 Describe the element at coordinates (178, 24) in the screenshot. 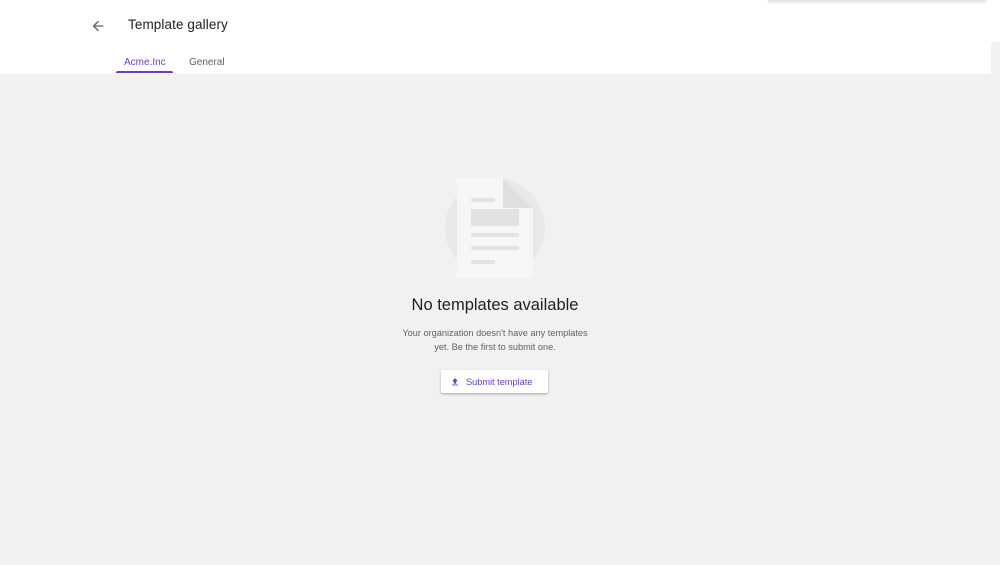

I see `page-title: Template gallery` at that location.